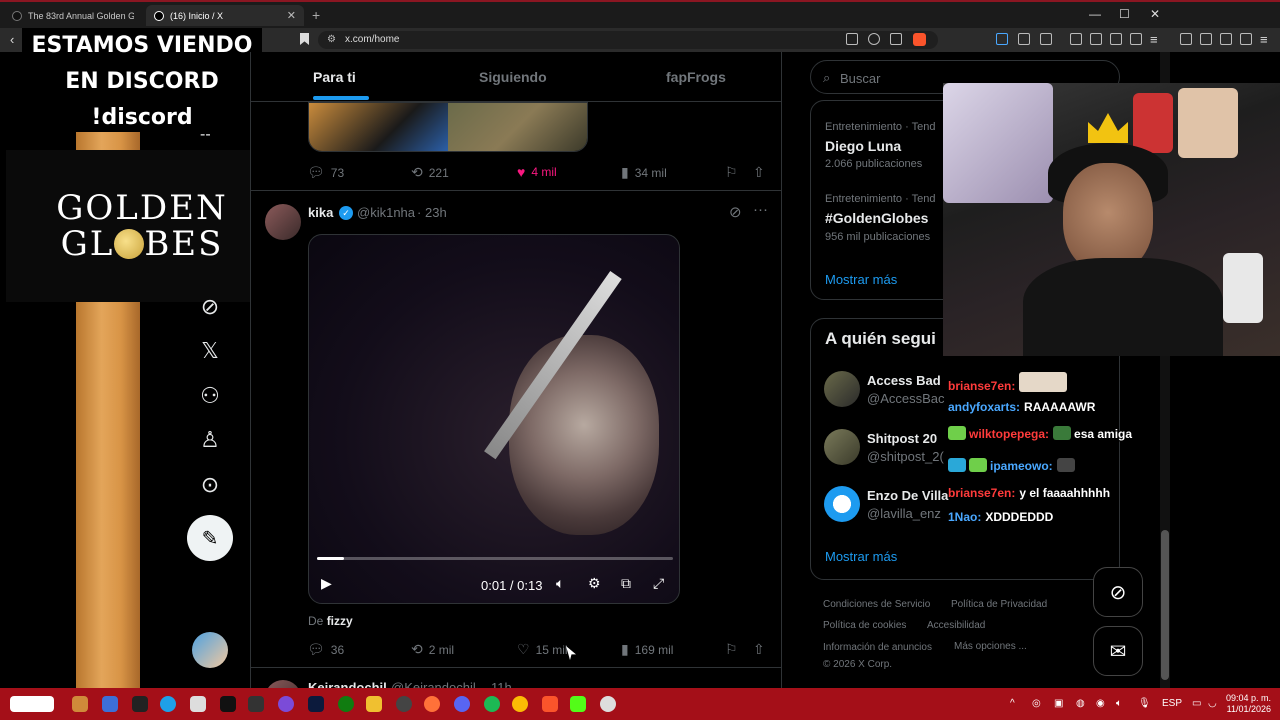 The width and height of the screenshot is (1280, 720). I want to click on menu-icon: ≡, so click(1154, 39).